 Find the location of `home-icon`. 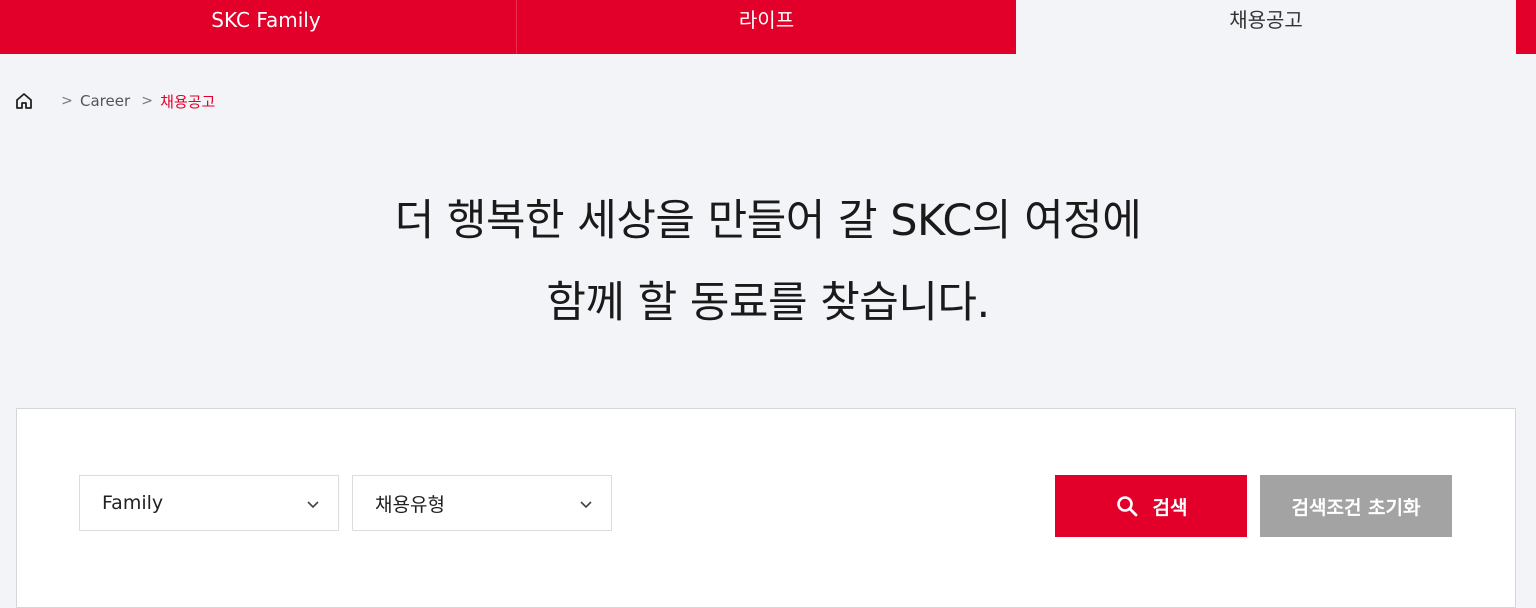

home-icon is located at coordinates (24, 101).